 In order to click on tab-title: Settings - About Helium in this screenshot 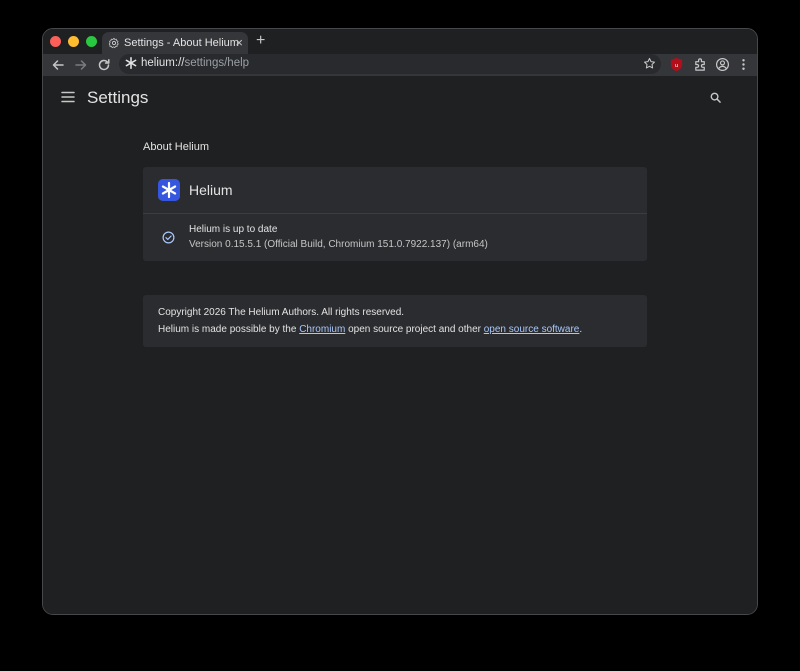, I will do `click(181, 43)`.